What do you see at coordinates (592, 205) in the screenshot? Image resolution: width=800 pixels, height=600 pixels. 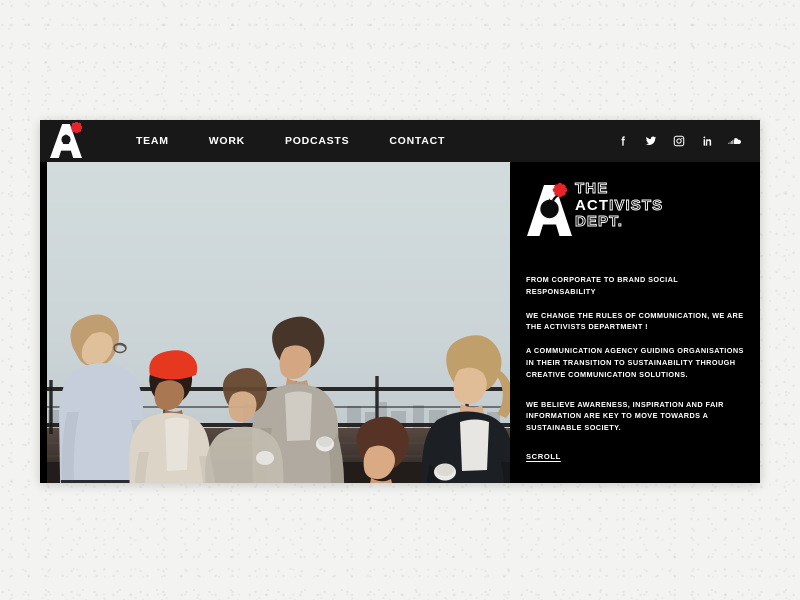 I see `brand-act: ACT` at bounding box center [592, 205].